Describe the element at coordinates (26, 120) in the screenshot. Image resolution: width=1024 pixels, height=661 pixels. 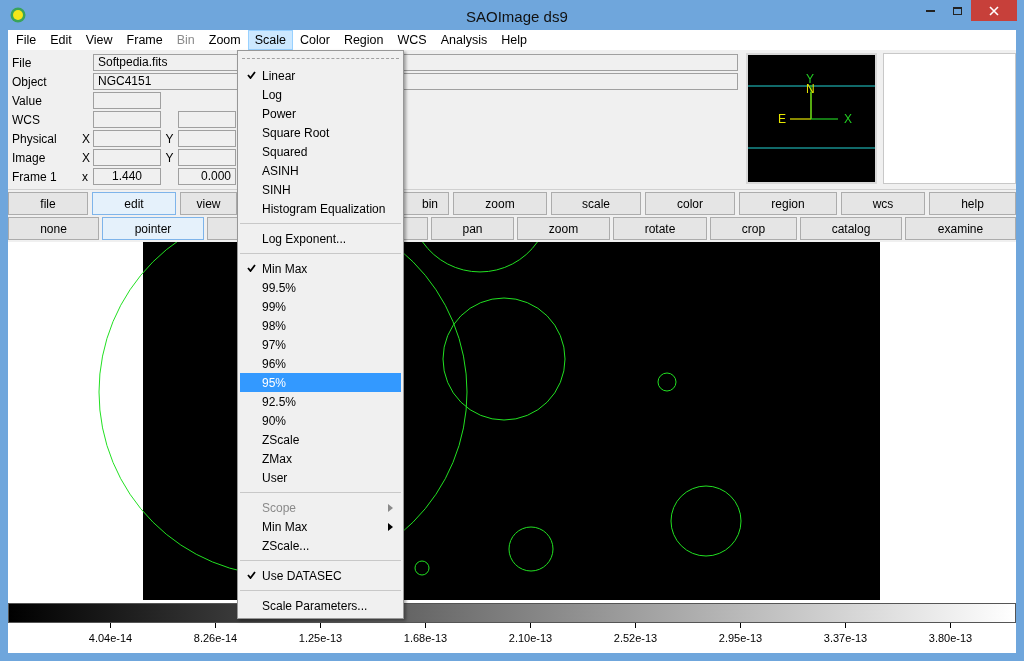
I see `field-label: WCS` at that location.